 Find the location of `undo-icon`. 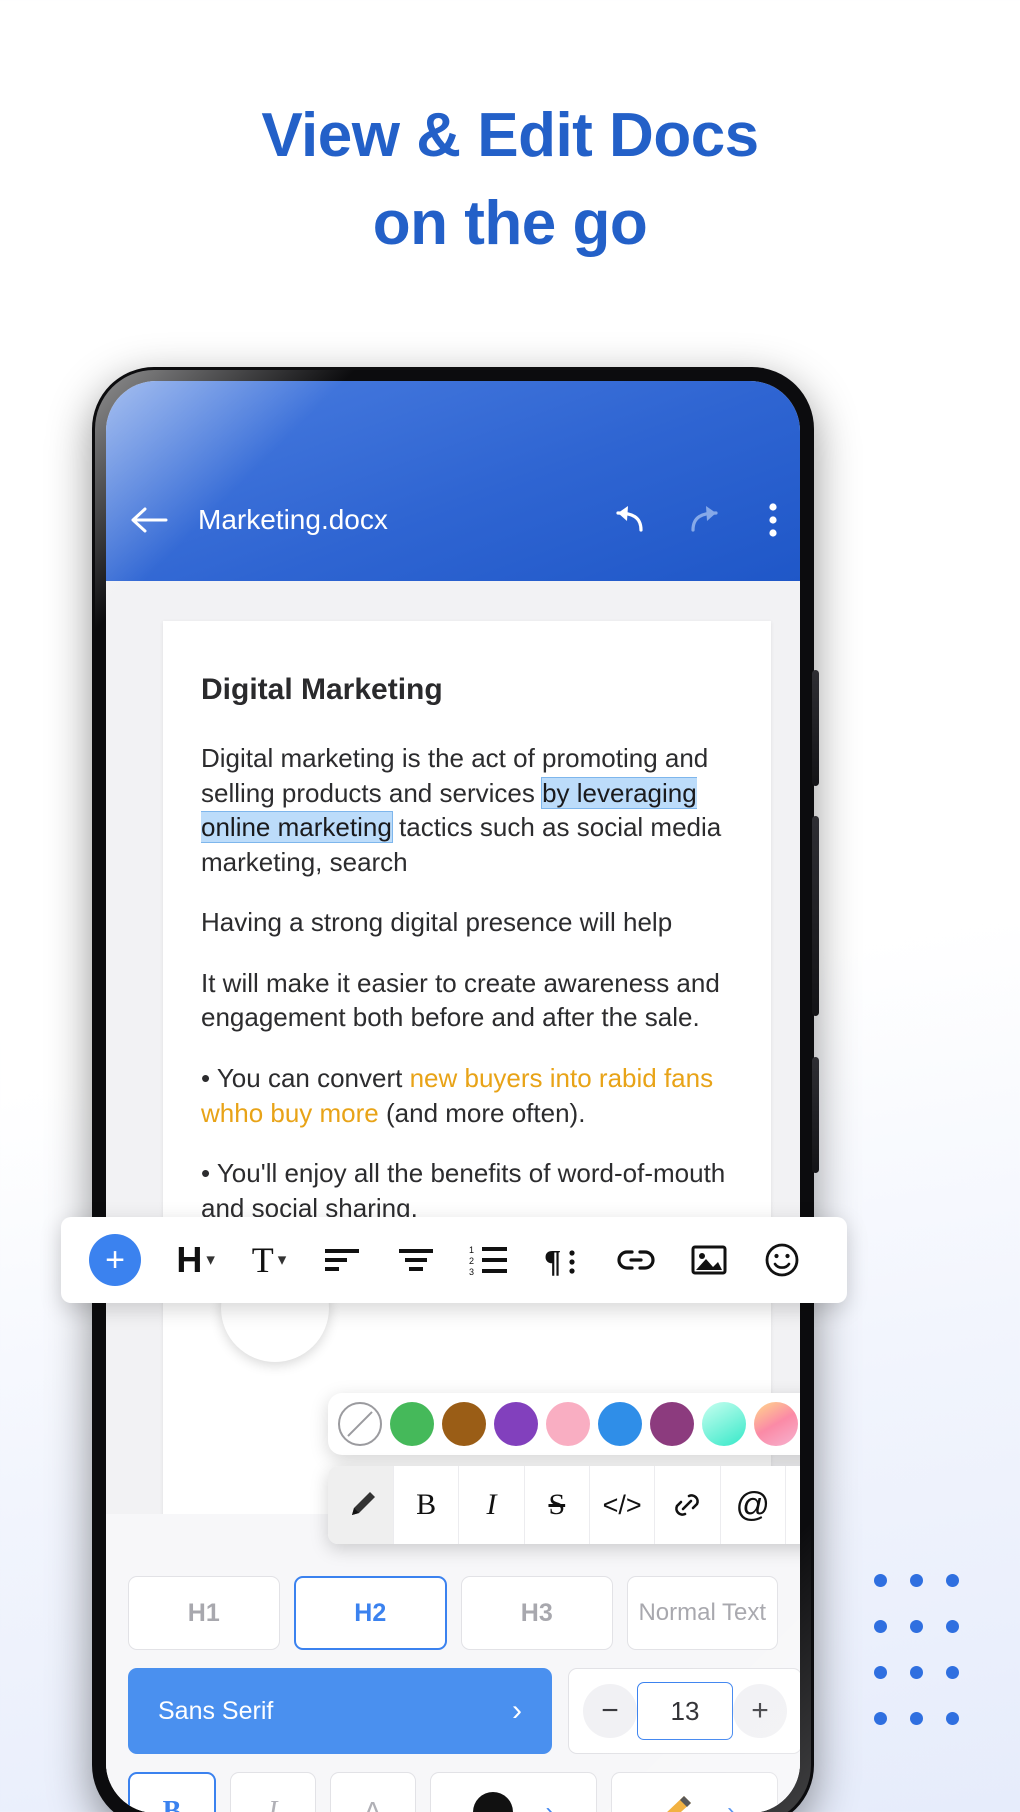

undo-icon is located at coordinates (626, 520).